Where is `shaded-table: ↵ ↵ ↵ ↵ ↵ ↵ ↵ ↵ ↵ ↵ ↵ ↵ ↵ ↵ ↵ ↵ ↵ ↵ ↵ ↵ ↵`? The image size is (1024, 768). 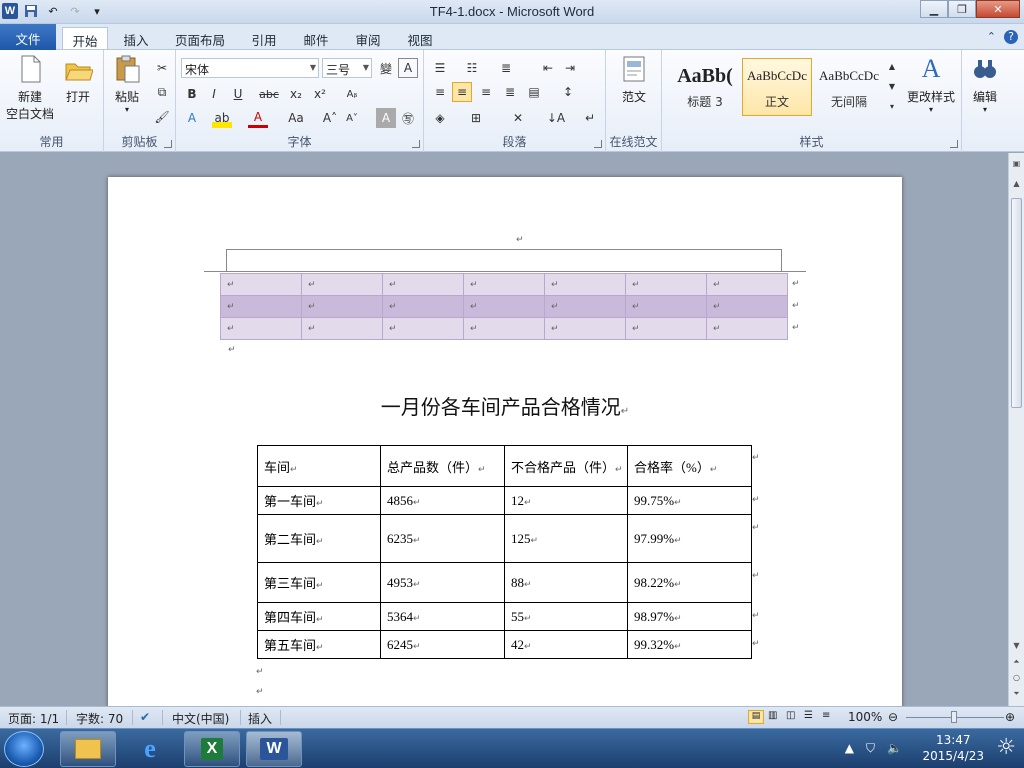
shaded-table: ↵ ↵ ↵ ↵ ↵ ↵ ↵ ↵ ↵ ↵ ↵ ↵ ↵ ↵ ↵ ↵ ↵ ↵ ↵ ↵ ↵ is located at coordinates (504, 306).